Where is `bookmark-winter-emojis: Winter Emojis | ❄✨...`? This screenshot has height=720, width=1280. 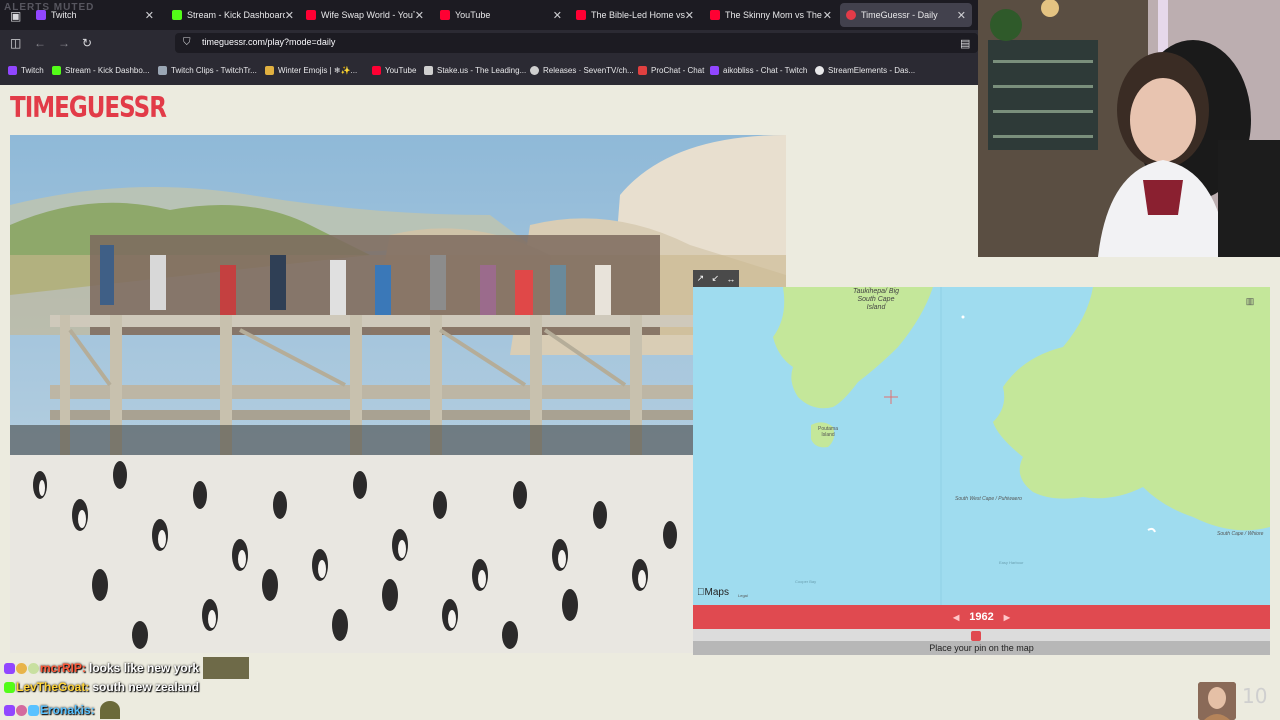 bookmark-winter-emojis: Winter Emojis | ❄✨... is located at coordinates (311, 70).